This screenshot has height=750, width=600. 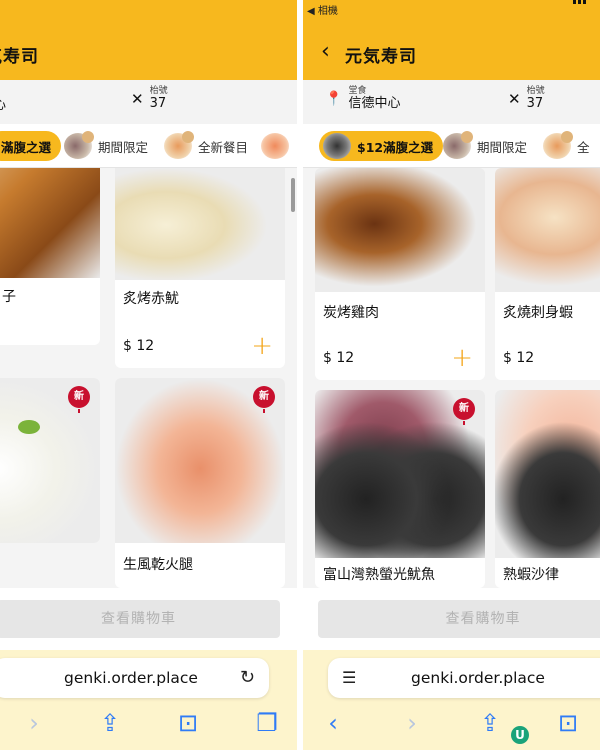 What do you see at coordinates (451, 40) in the screenshot?
I see `app-header: ◀ 相機 ‹ 元気寿司` at bounding box center [451, 40].